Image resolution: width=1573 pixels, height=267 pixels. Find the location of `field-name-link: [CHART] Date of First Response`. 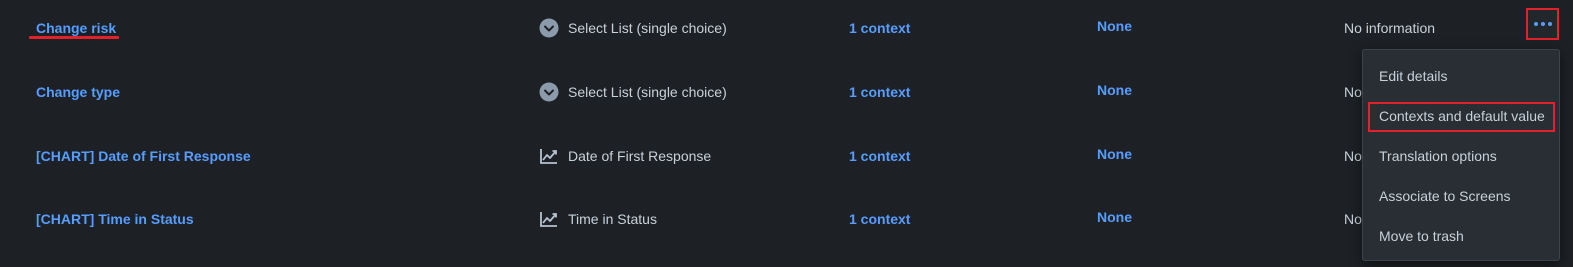

field-name-link: [CHART] Date of First Response is located at coordinates (143, 156).